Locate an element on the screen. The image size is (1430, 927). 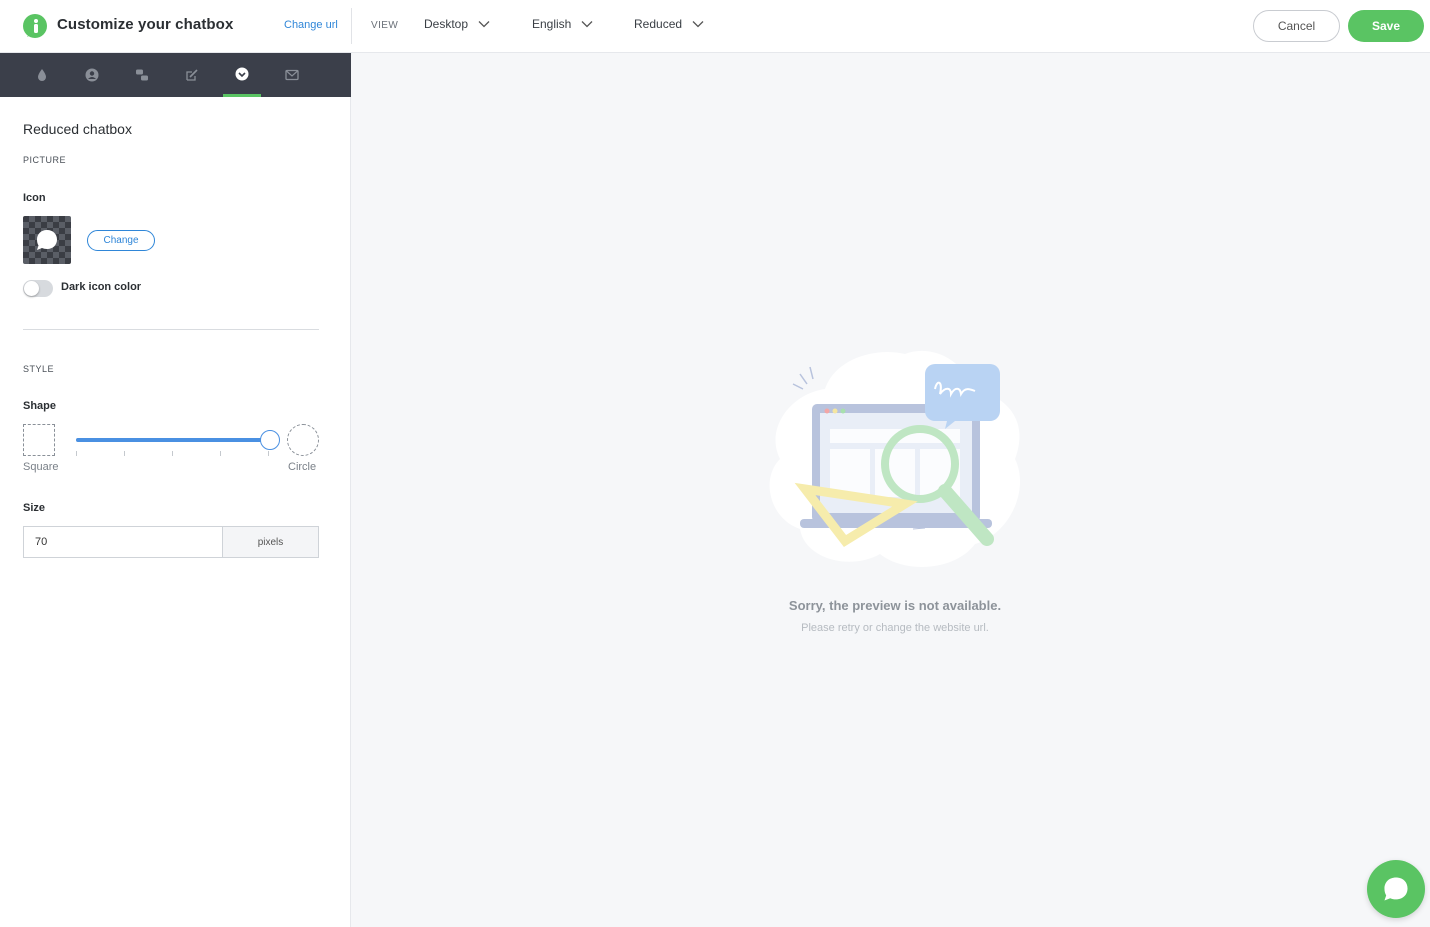
language-dropdown: English is located at coordinates (562, 24).